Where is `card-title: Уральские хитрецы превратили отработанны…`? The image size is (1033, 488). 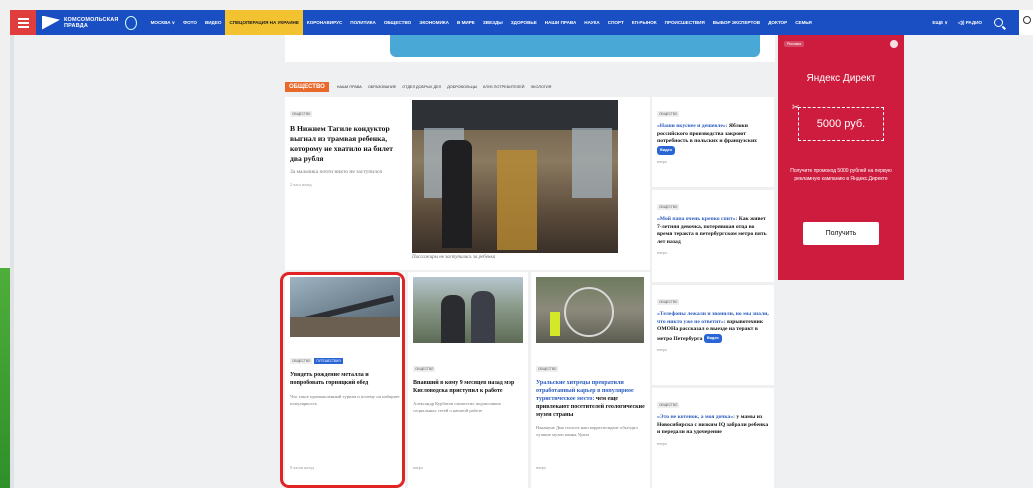 card-title: Уральские хитрецы превратили отработанны… is located at coordinates (590, 399).